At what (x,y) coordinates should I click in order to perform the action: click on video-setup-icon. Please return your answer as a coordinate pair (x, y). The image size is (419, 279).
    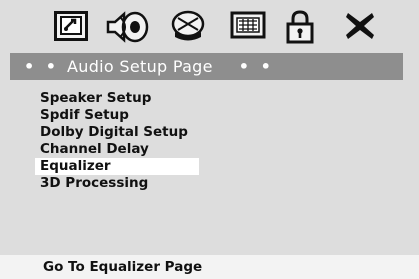
    Looking at the image, I should click on (188, 26).